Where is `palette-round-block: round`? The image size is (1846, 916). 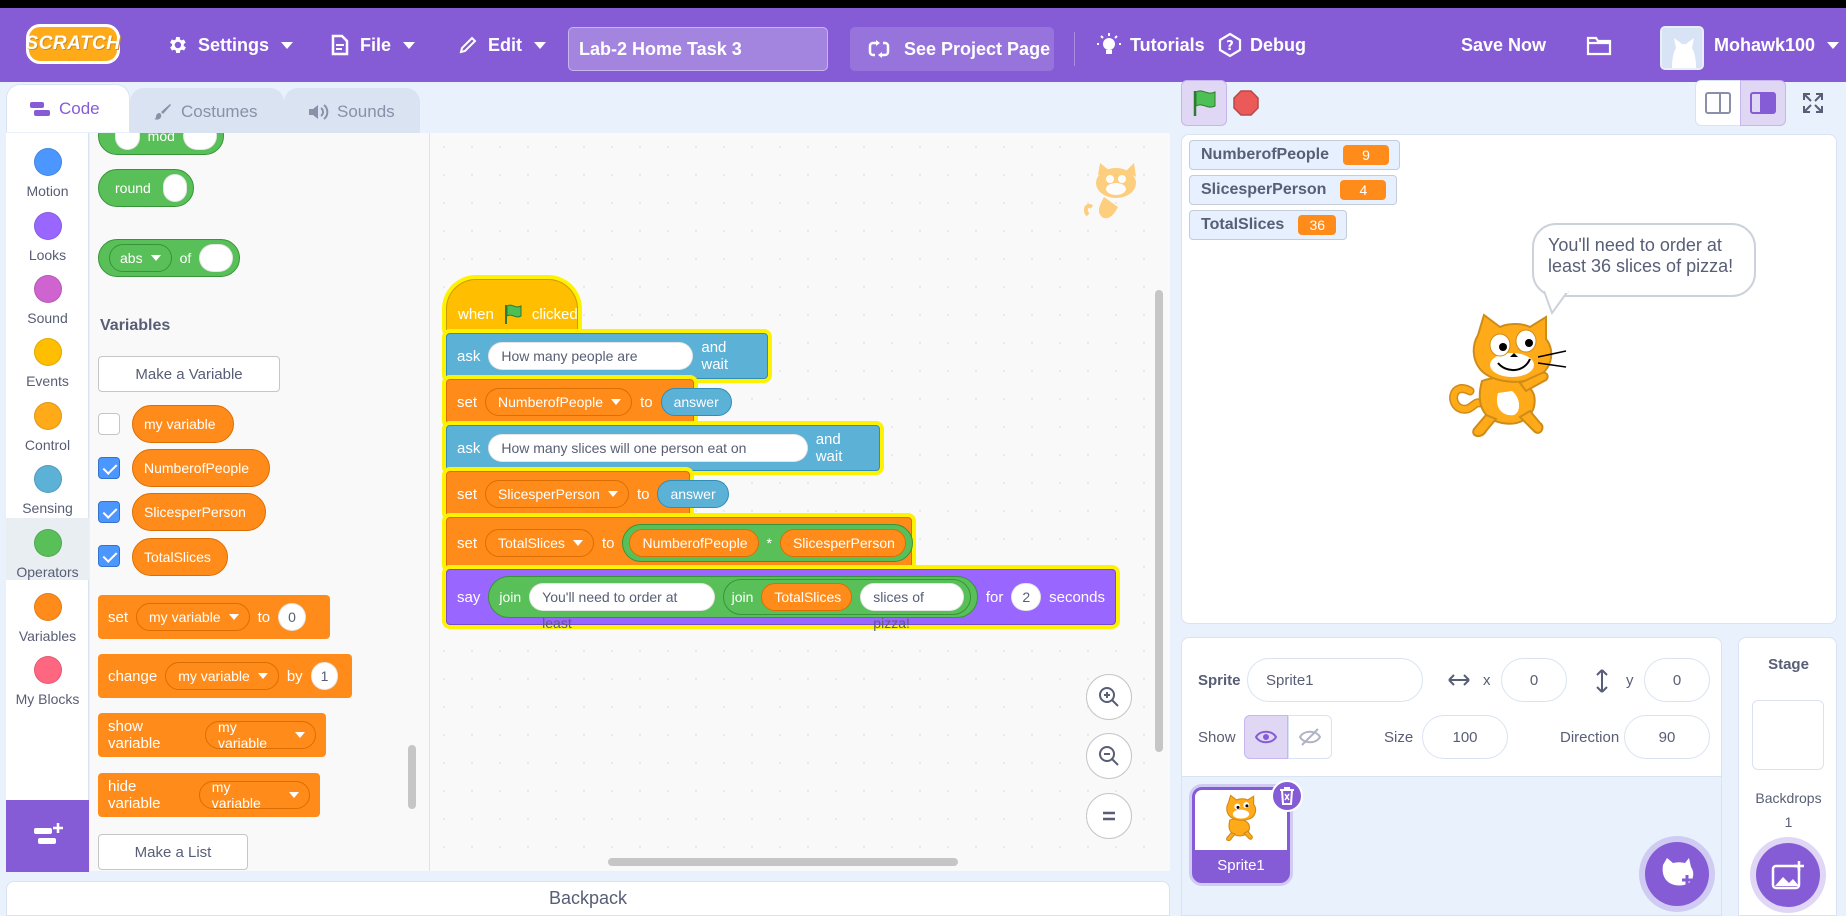
palette-round-block: round is located at coordinates (146, 188).